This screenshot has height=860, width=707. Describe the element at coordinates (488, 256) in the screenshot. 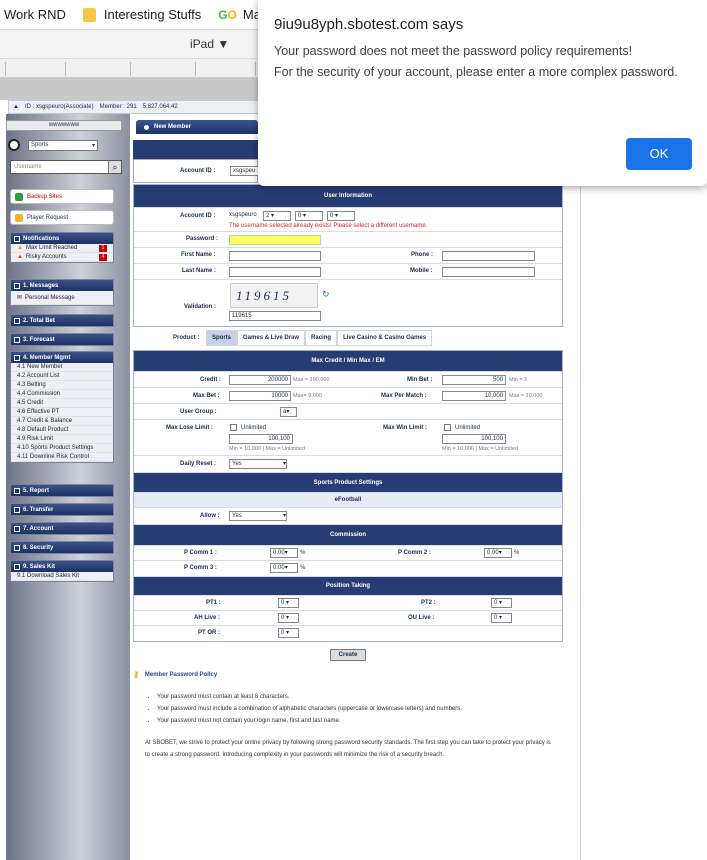

I see `phone-input` at that location.